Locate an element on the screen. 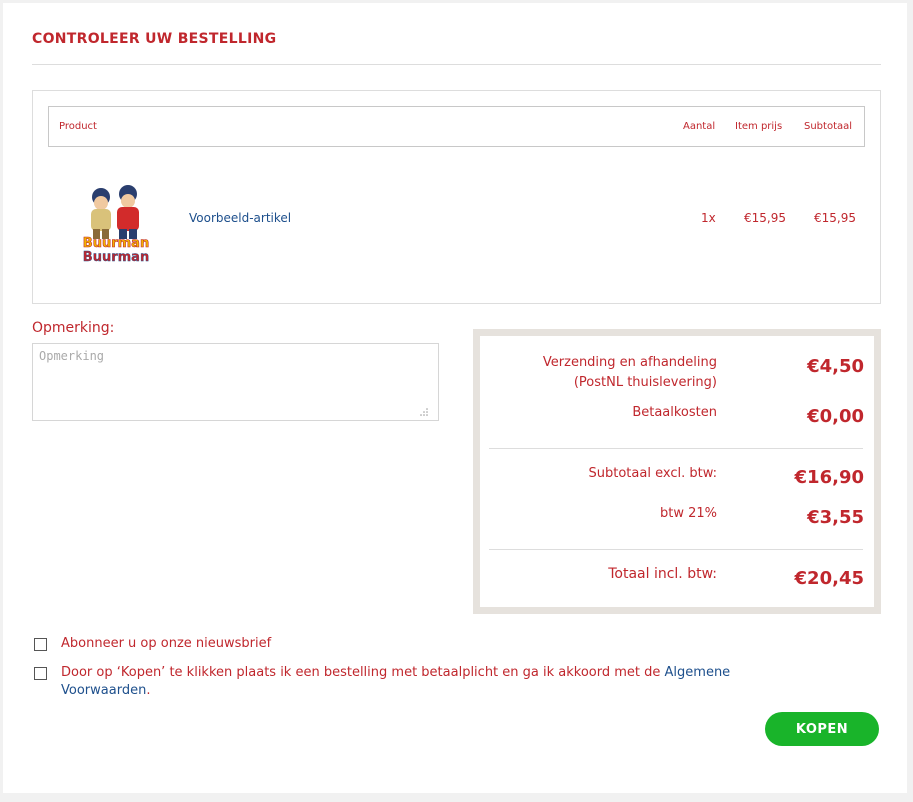 The image size is (913, 802). vat-value: €3,55 is located at coordinates (835, 517).